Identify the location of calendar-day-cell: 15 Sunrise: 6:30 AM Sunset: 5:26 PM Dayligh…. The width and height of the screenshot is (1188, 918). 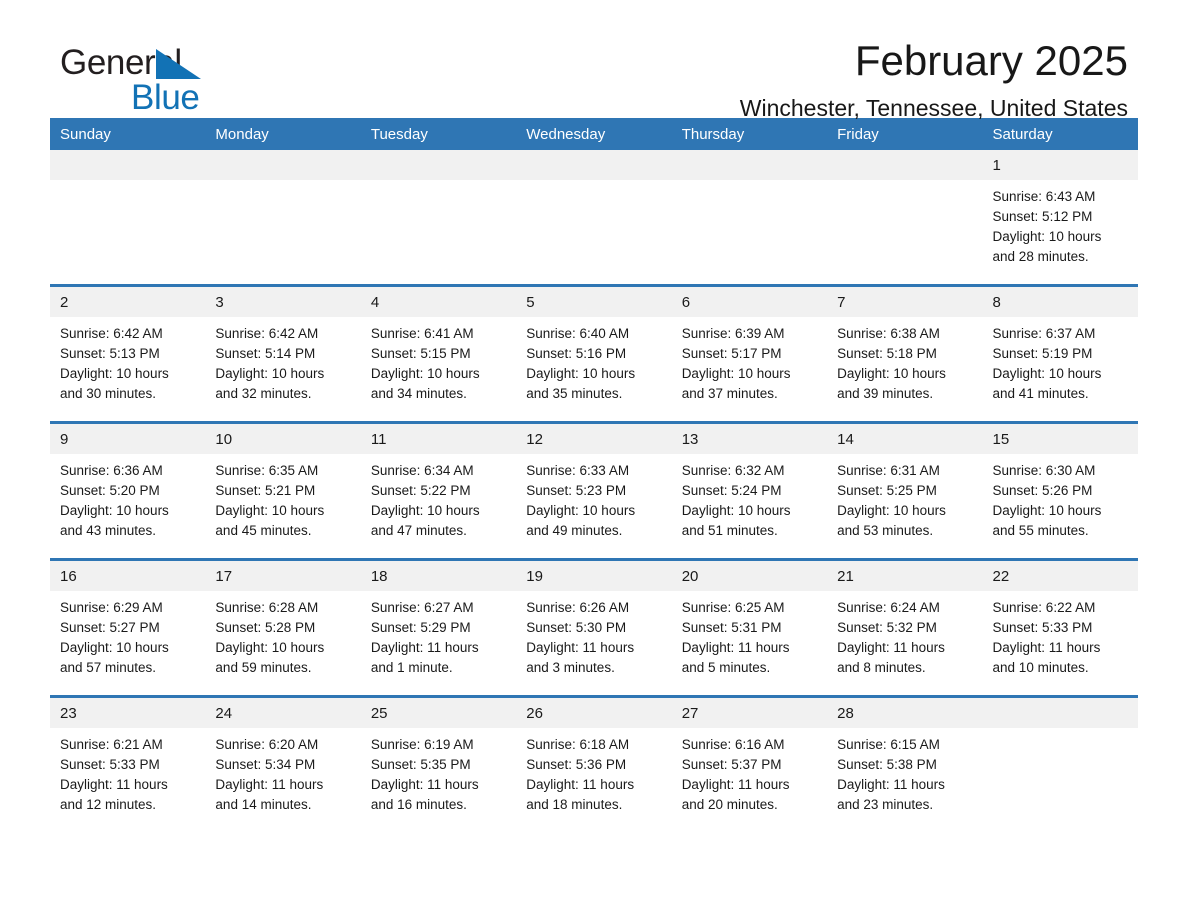
(1060, 491).